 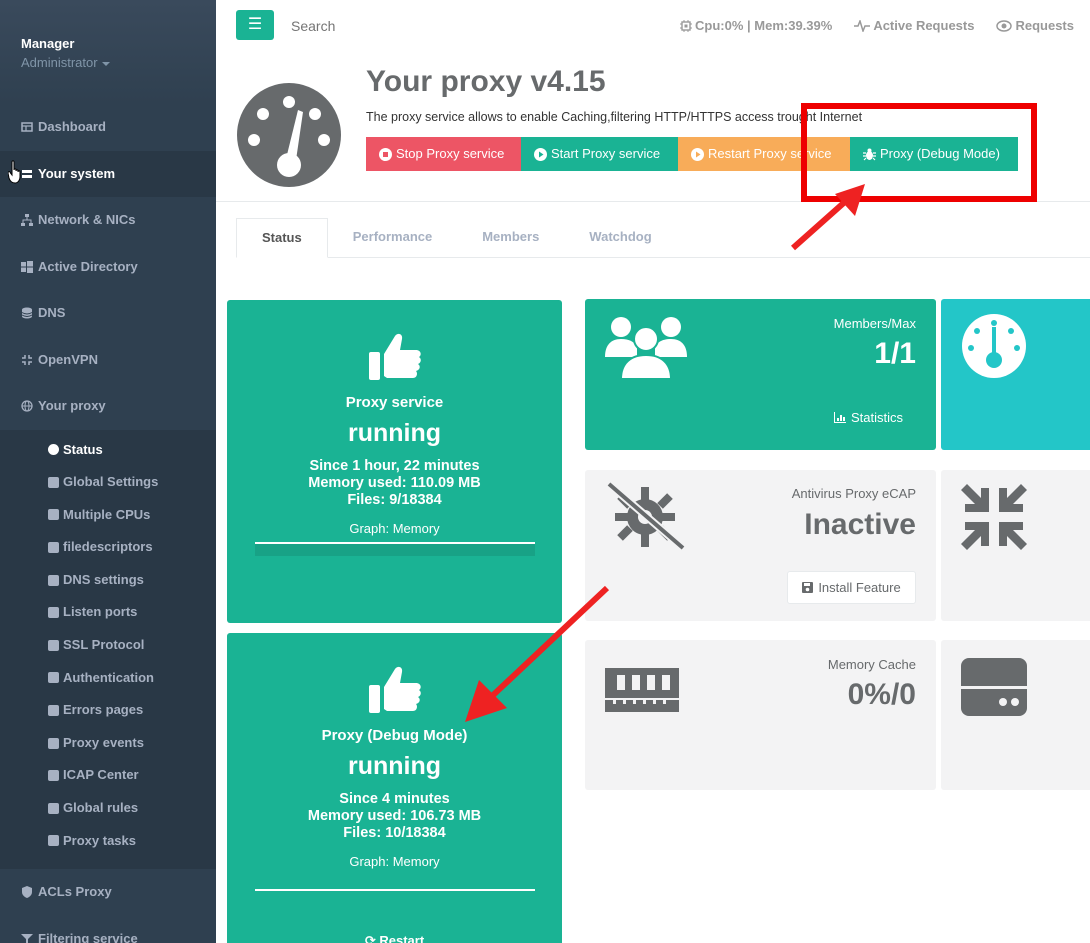 What do you see at coordinates (994, 517) in the screenshot?
I see `compress-arrows-icon` at bounding box center [994, 517].